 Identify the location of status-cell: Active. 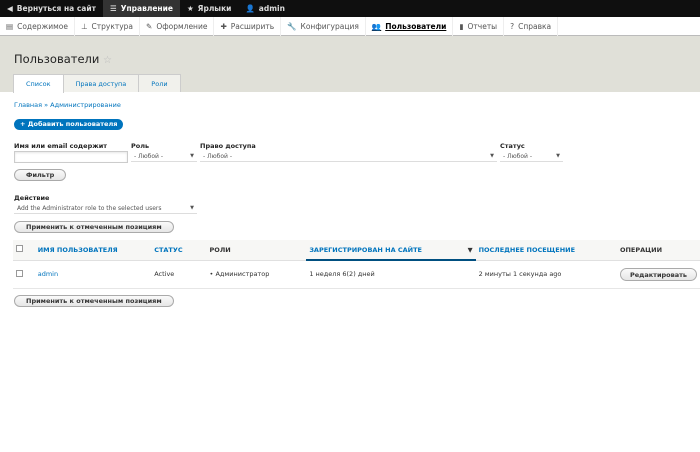
(179, 274).